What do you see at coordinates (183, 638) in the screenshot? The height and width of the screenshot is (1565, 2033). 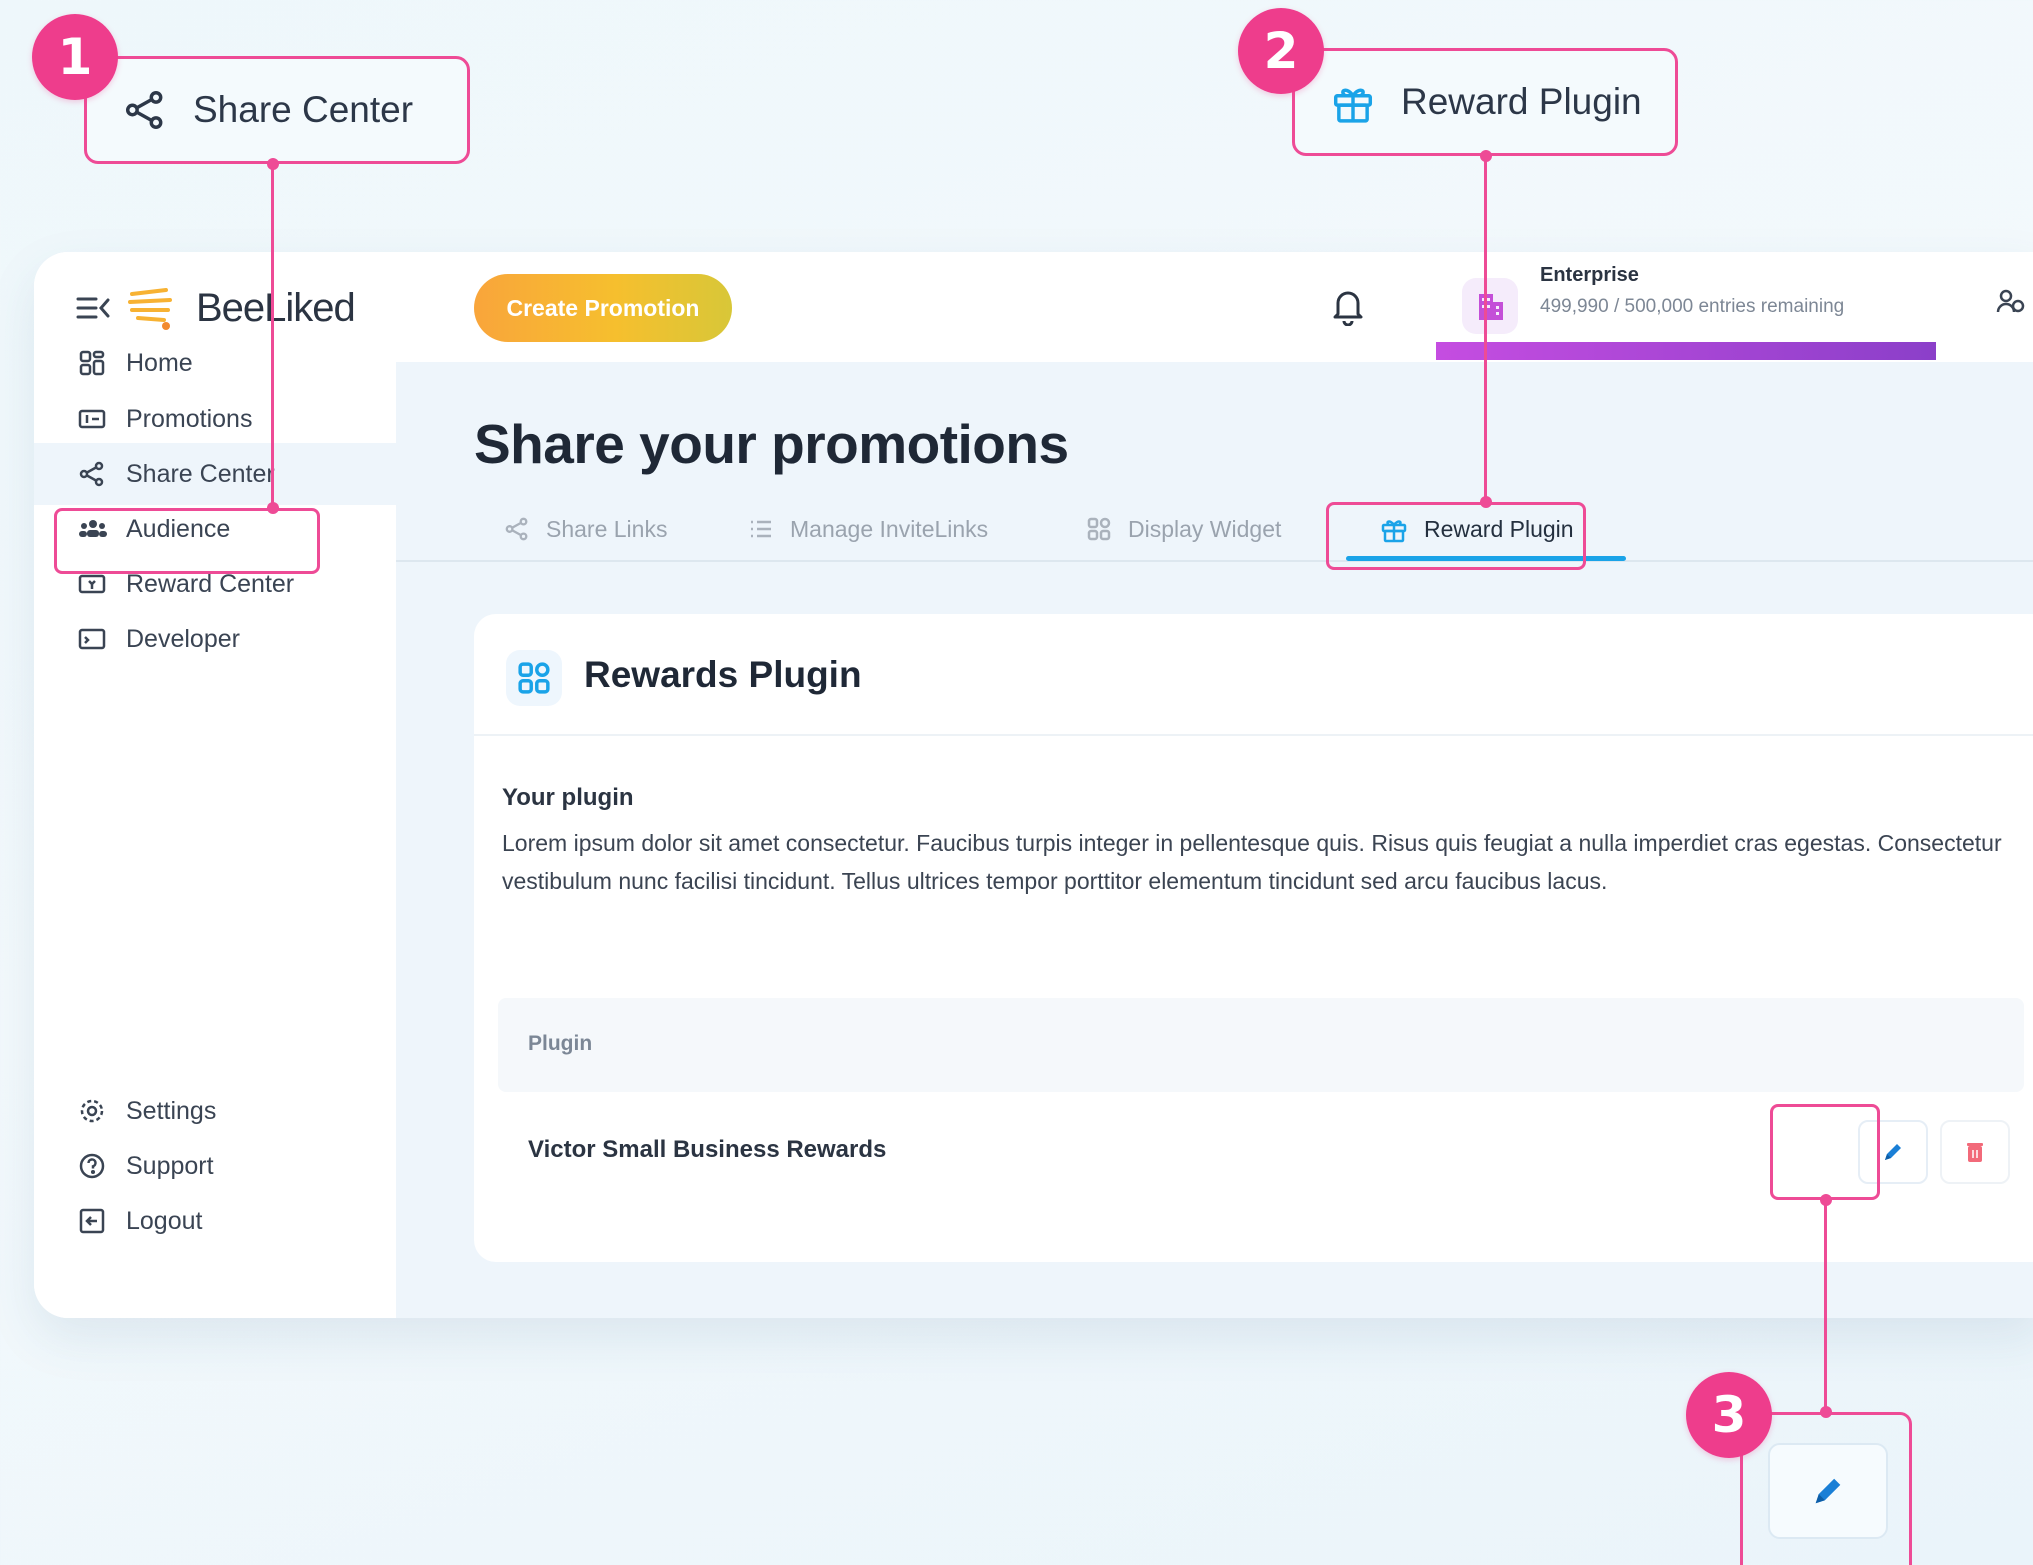 I see `sidebar-item-label: Developer` at bounding box center [183, 638].